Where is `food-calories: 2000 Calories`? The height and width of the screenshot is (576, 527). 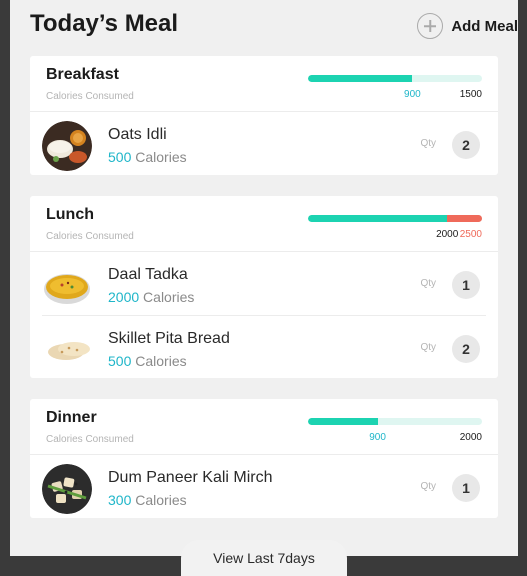 food-calories: 2000 Calories is located at coordinates (151, 297).